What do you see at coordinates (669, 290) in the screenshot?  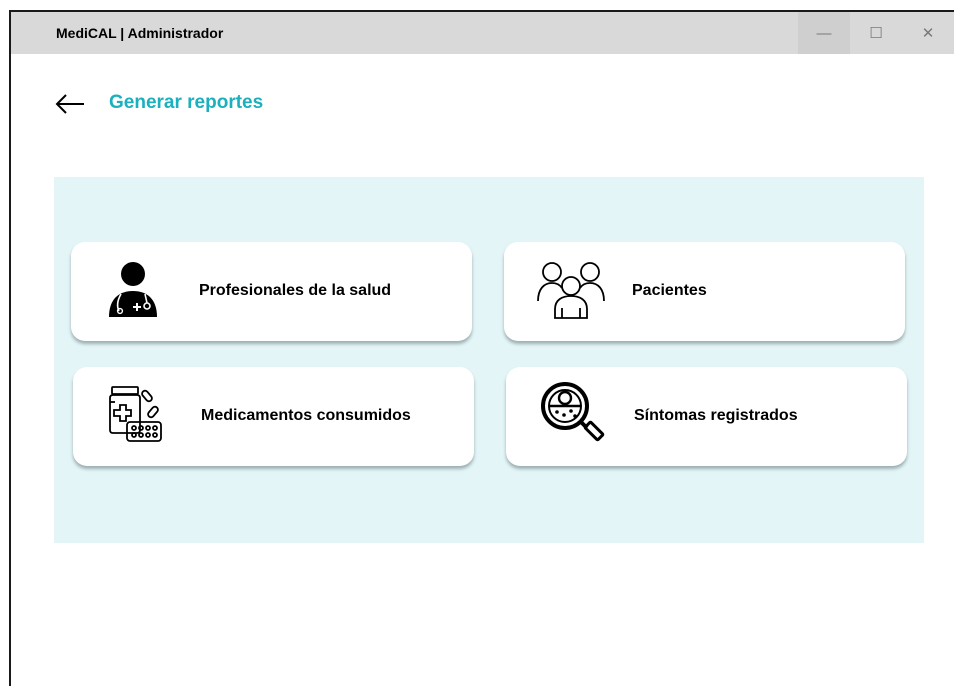 I see `report-card-label: Pacientes` at bounding box center [669, 290].